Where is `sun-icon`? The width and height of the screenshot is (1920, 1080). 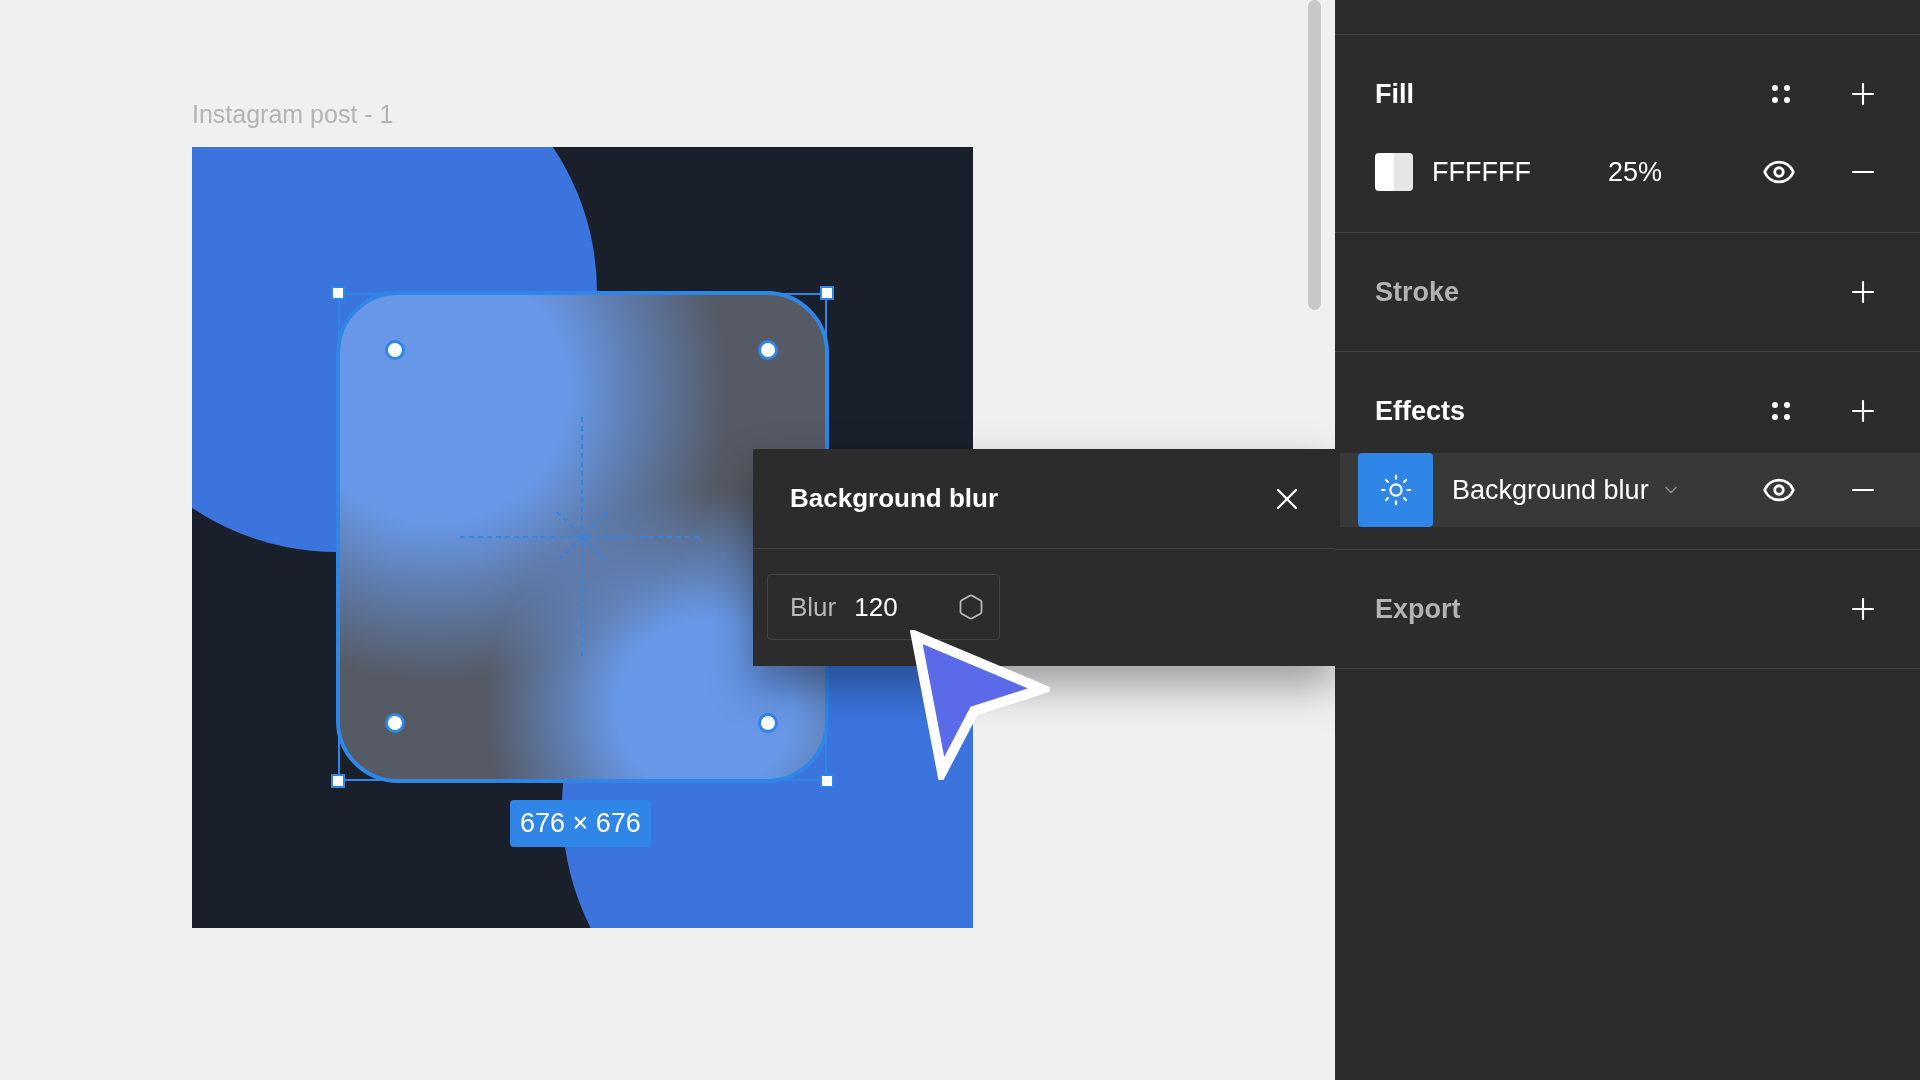
sun-icon is located at coordinates (1395, 490).